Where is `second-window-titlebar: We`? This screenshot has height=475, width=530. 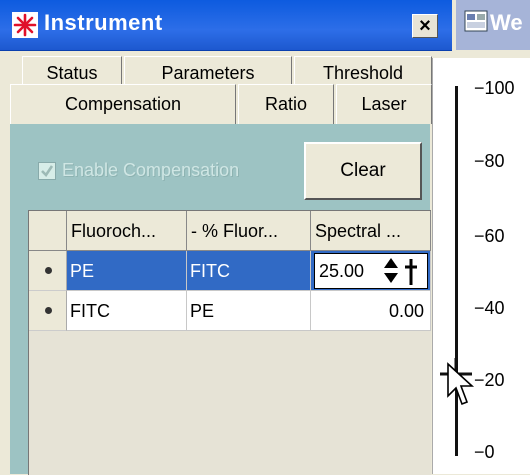 second-window-titlebar: We is located at coordinates (493, 25).